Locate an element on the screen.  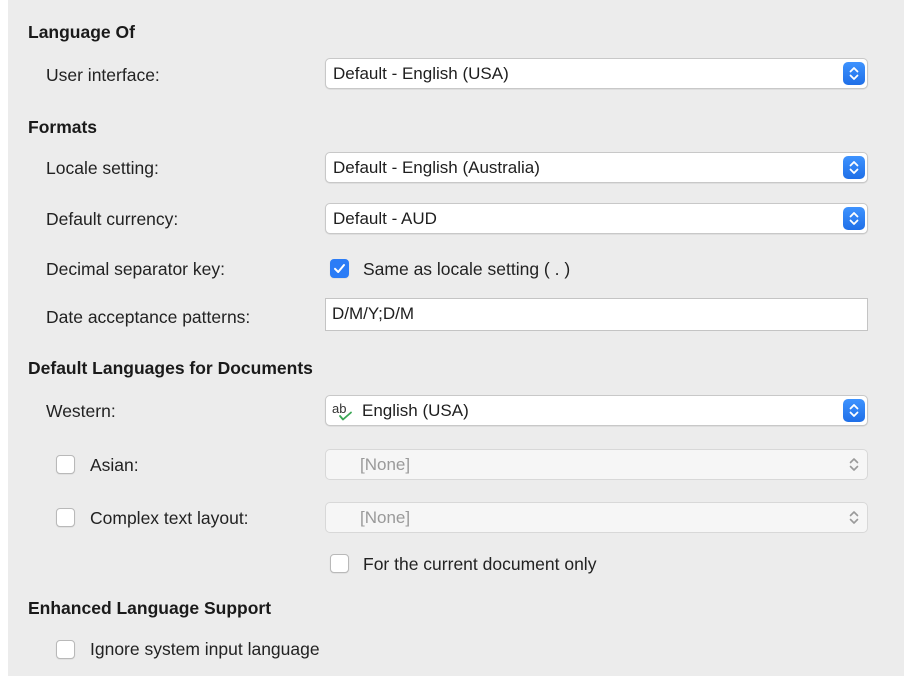
complex-text-layout-label: Complex text layout: is located at coordinates (169, 518).